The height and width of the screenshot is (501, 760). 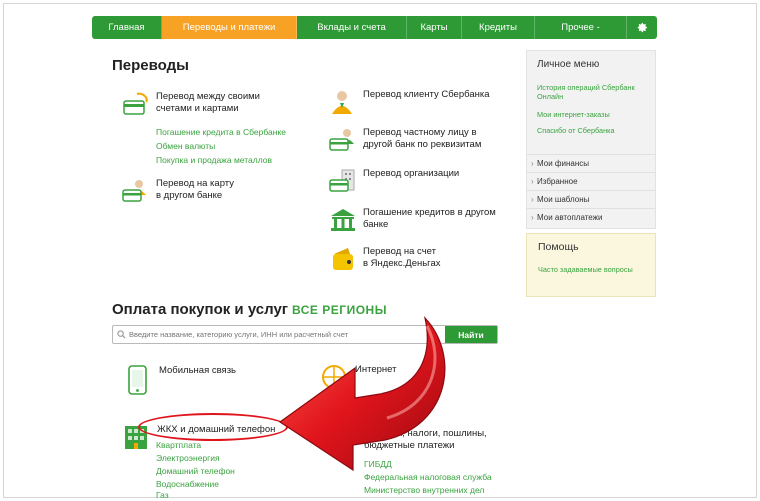 What do you see at coordinates (434, 27) in the screenshot?
I see `nav-cards: Карты` at bounding box center [434, 27].